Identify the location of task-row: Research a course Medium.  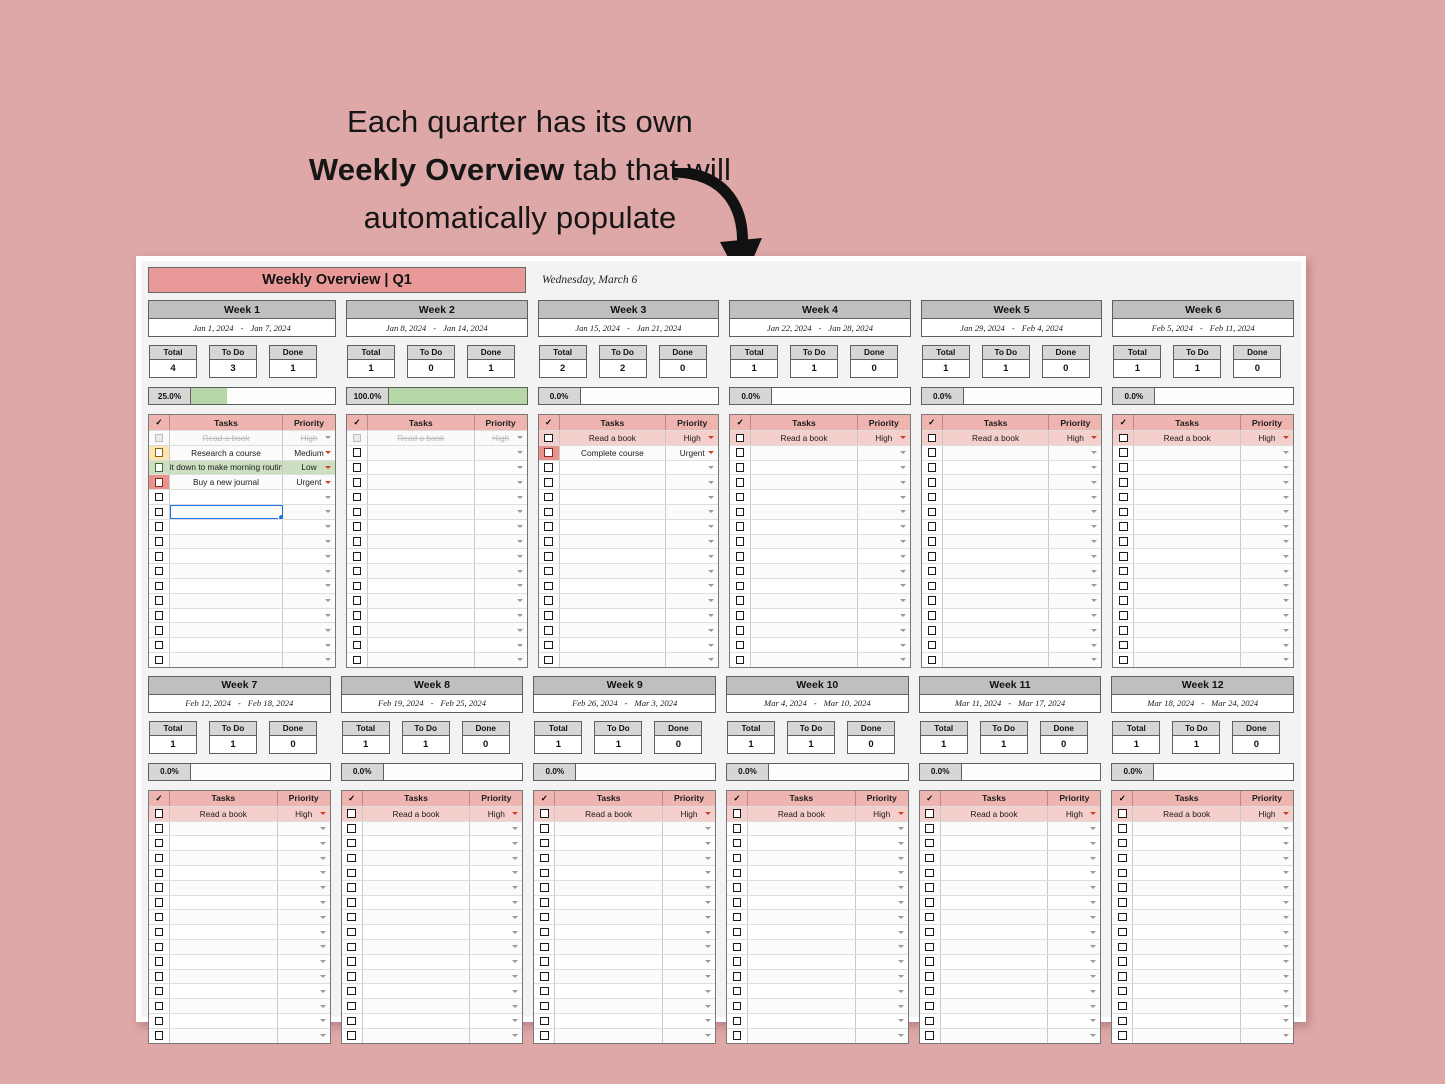
(242, 452).